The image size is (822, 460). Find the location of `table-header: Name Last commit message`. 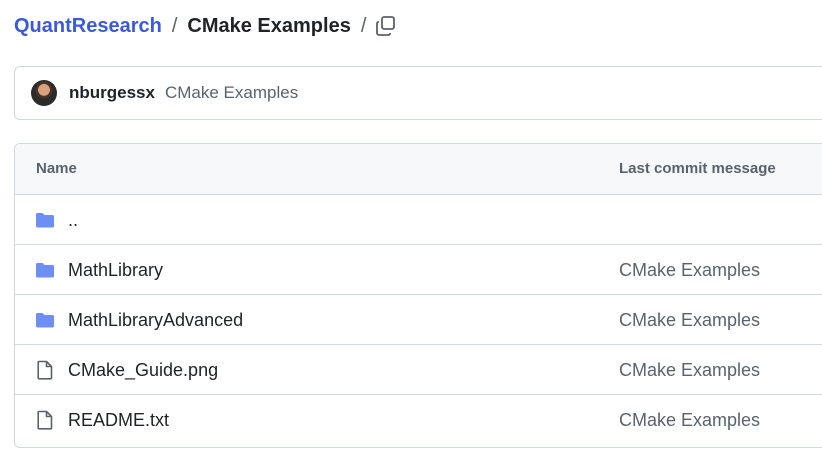

table-header: Name Last commit message is located at coordinates (418, 169).